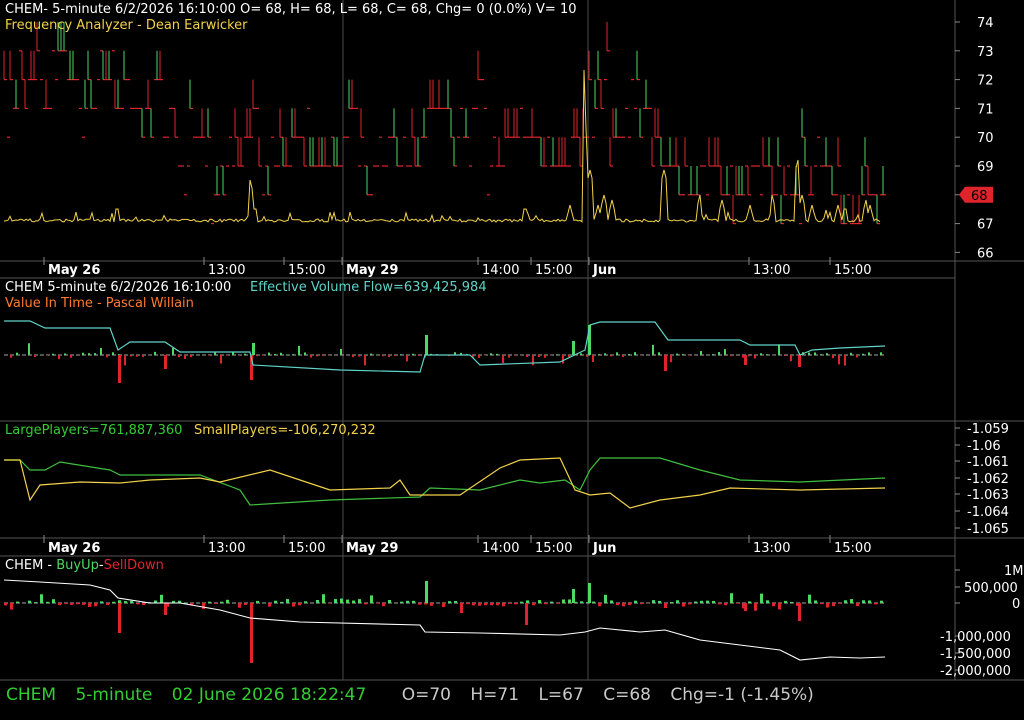 This screenshot has width=1024, height=720. I want to click on players-axis-label: -1.06, so click(984, 446).